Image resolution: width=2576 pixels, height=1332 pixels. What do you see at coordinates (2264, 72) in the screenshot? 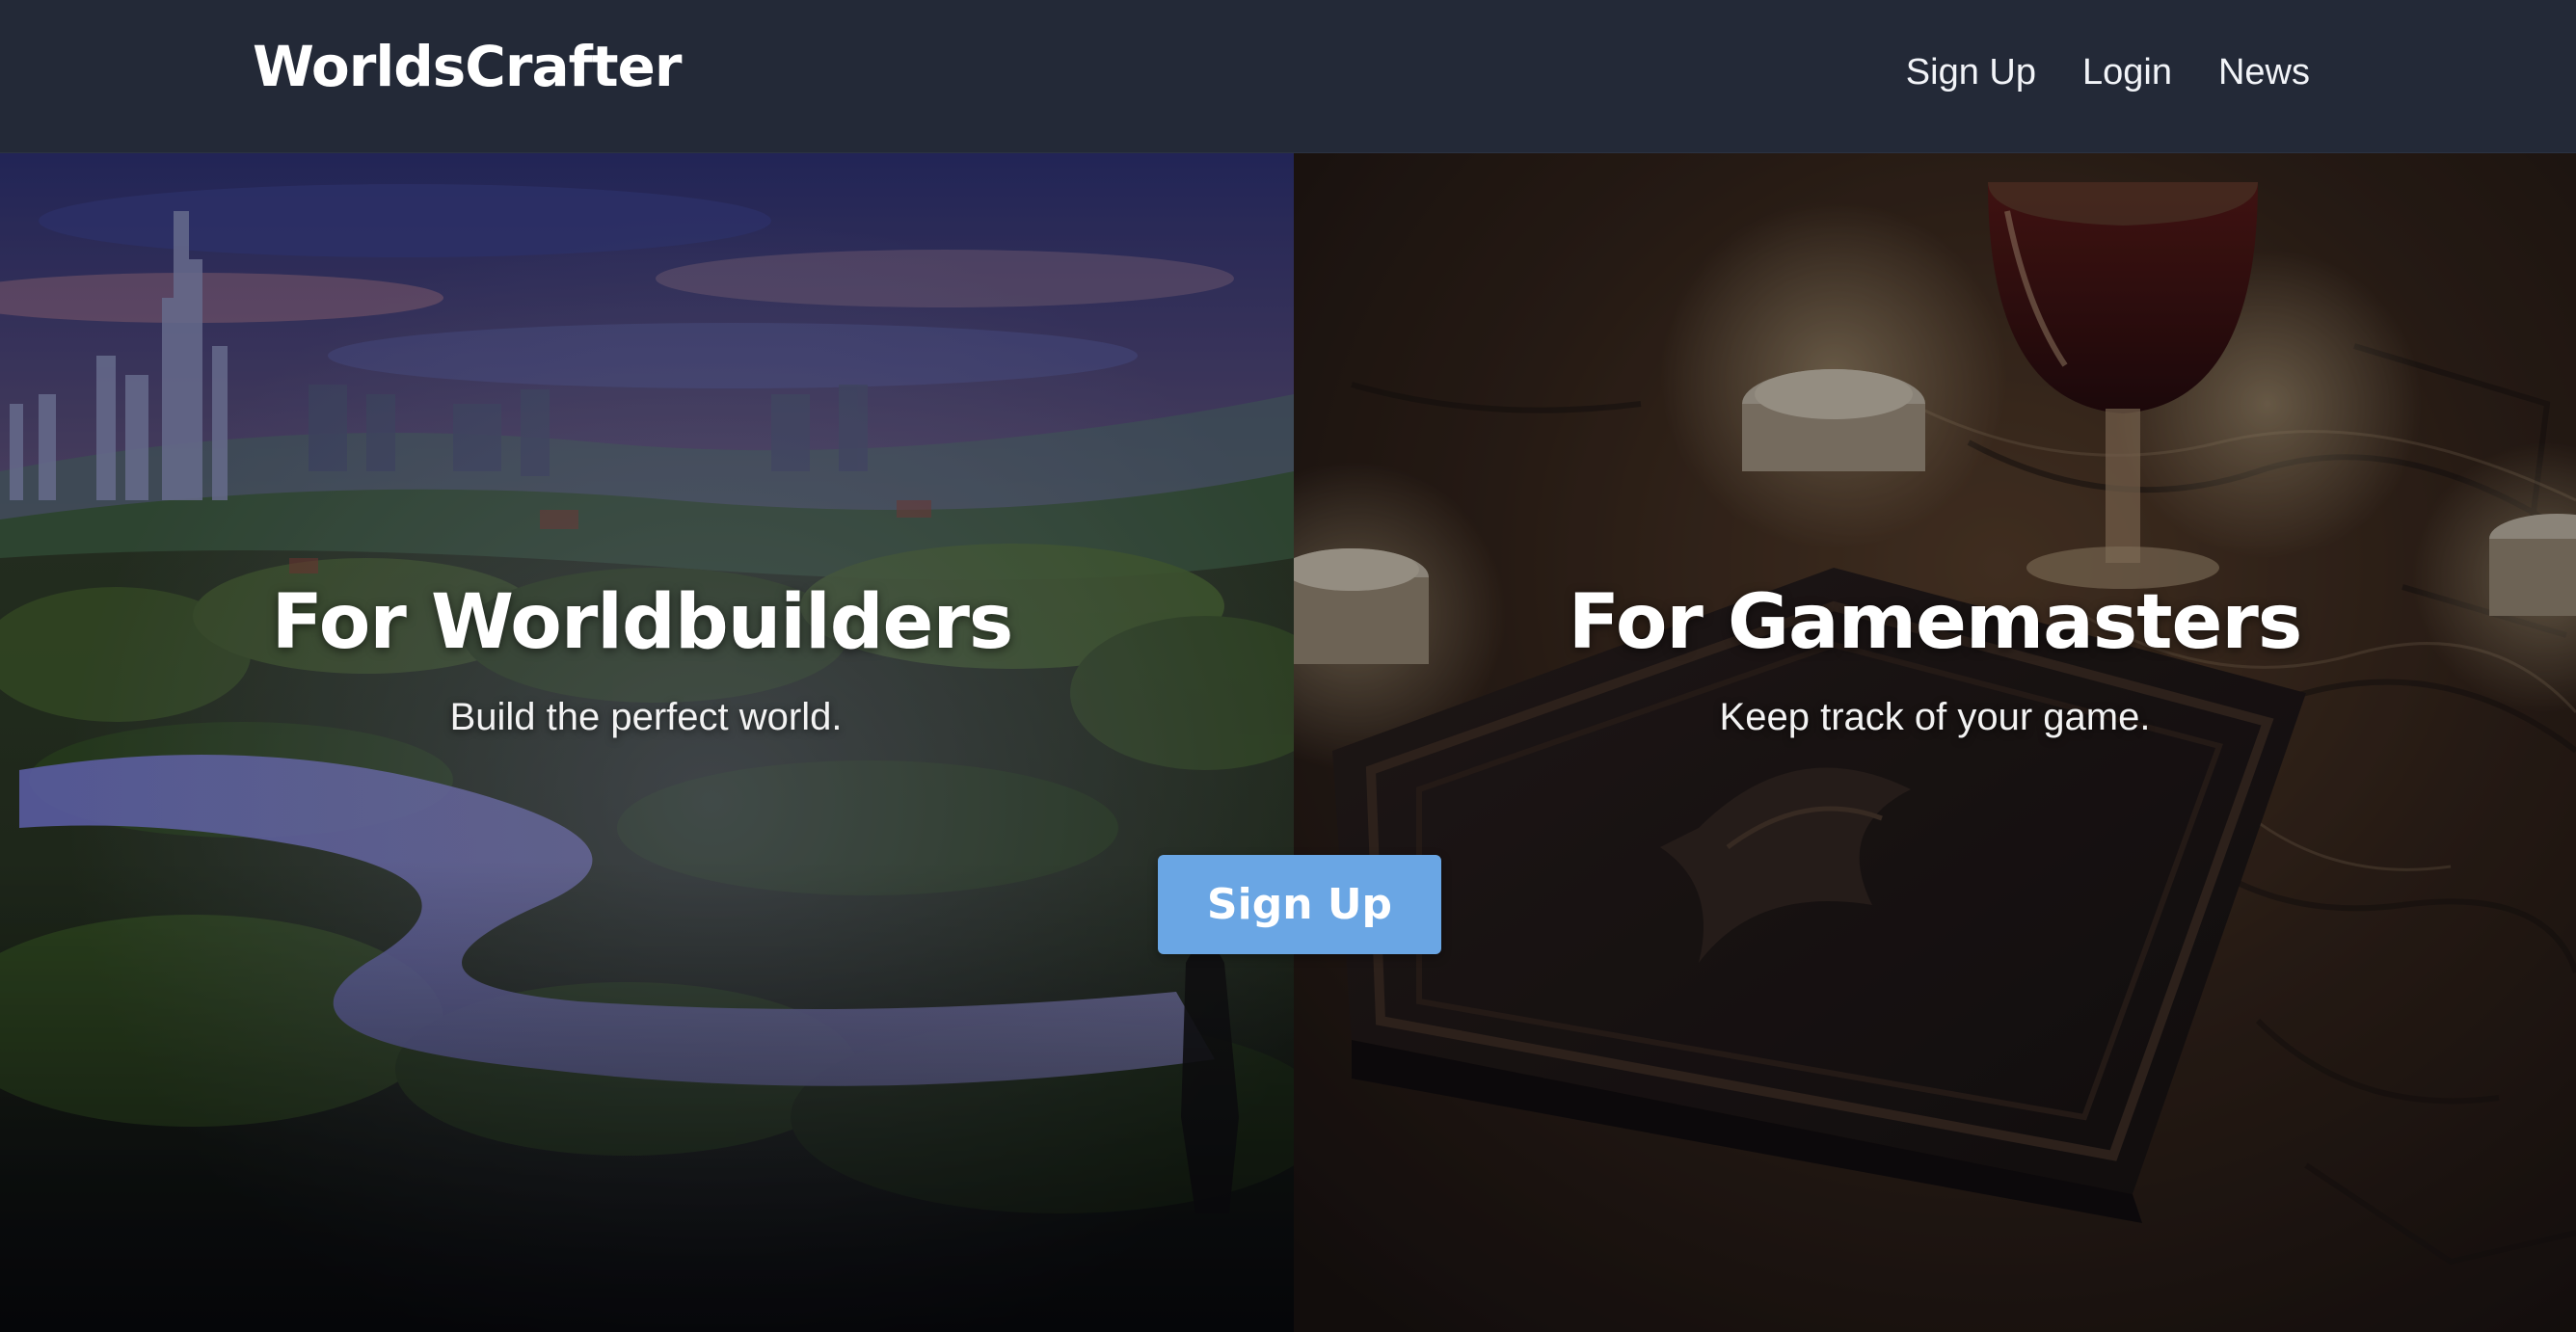
I see `nav-news-link: News` at bounding box center [2264, 72].